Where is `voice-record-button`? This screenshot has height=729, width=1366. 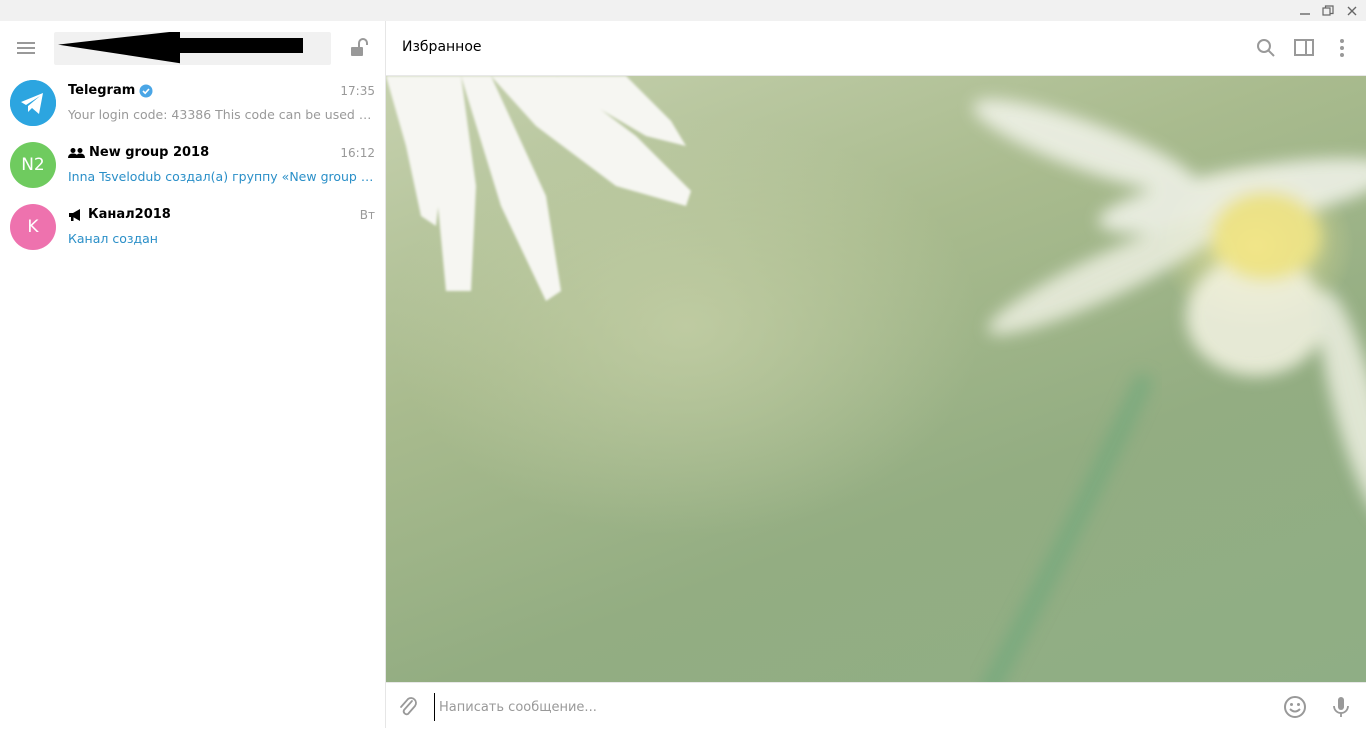 voice-record-button is located at coordinates (1341, 707).